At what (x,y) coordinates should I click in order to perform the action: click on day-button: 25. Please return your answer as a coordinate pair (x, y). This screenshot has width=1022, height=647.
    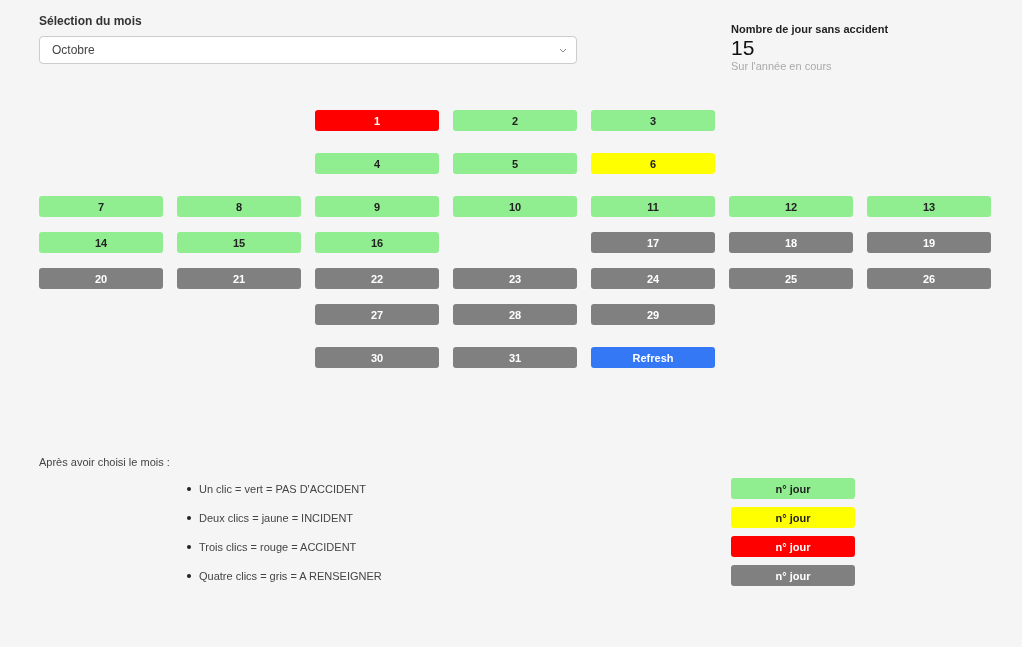
    Looking at the image, I should click on (791, 278).